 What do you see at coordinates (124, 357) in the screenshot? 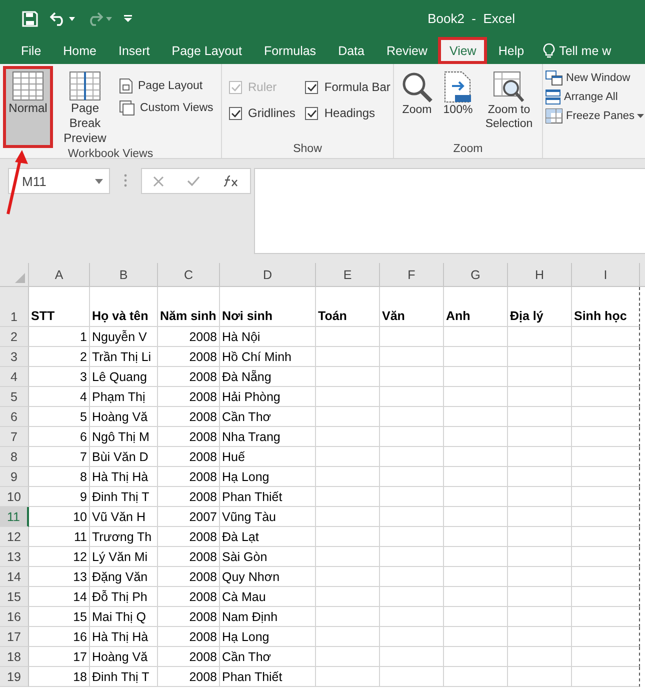
I see `table-cell: Trần Thị Li` at bounding box center [124, 357].